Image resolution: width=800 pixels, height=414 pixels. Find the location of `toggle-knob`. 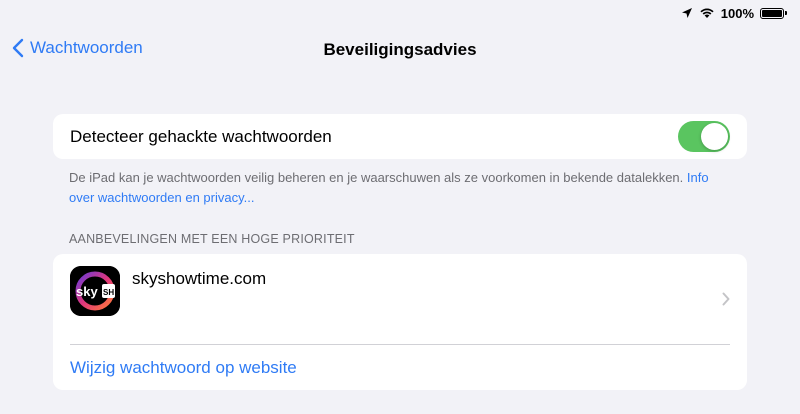

toggle-knob is located at coordinates (714, 136).